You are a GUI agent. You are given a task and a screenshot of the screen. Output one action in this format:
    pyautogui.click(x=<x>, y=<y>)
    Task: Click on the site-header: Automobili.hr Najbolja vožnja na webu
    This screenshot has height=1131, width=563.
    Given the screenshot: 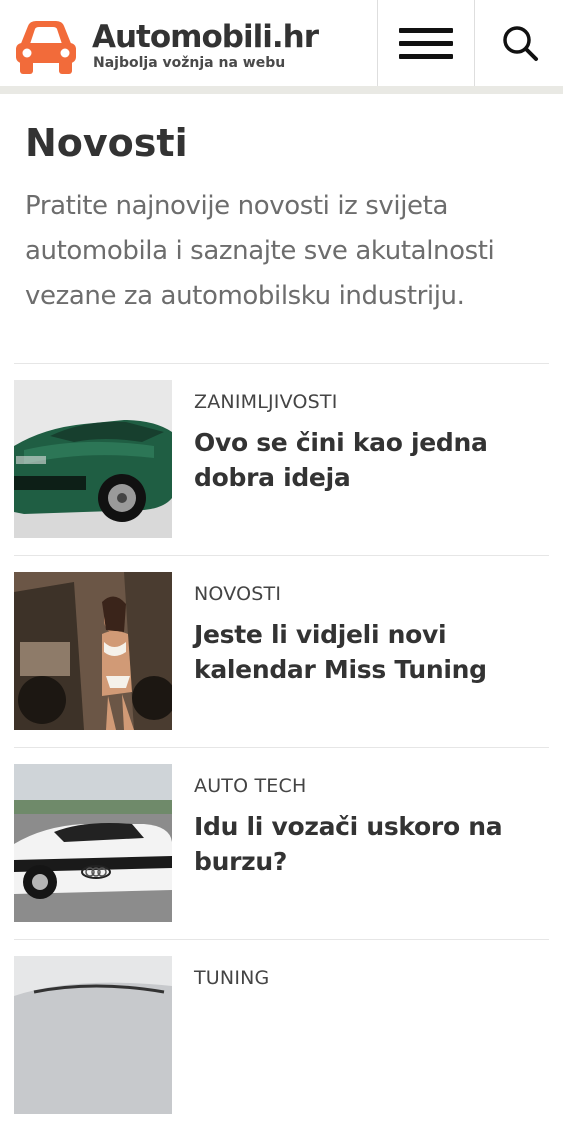 What is the action you would take?
    pyautogui.click(x=281, y=47)
    